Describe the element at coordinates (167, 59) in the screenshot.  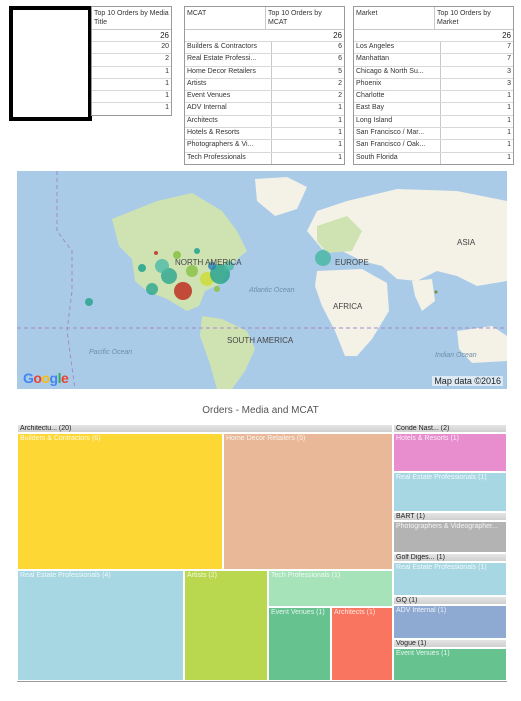
I see `row-value: 2` at that location.